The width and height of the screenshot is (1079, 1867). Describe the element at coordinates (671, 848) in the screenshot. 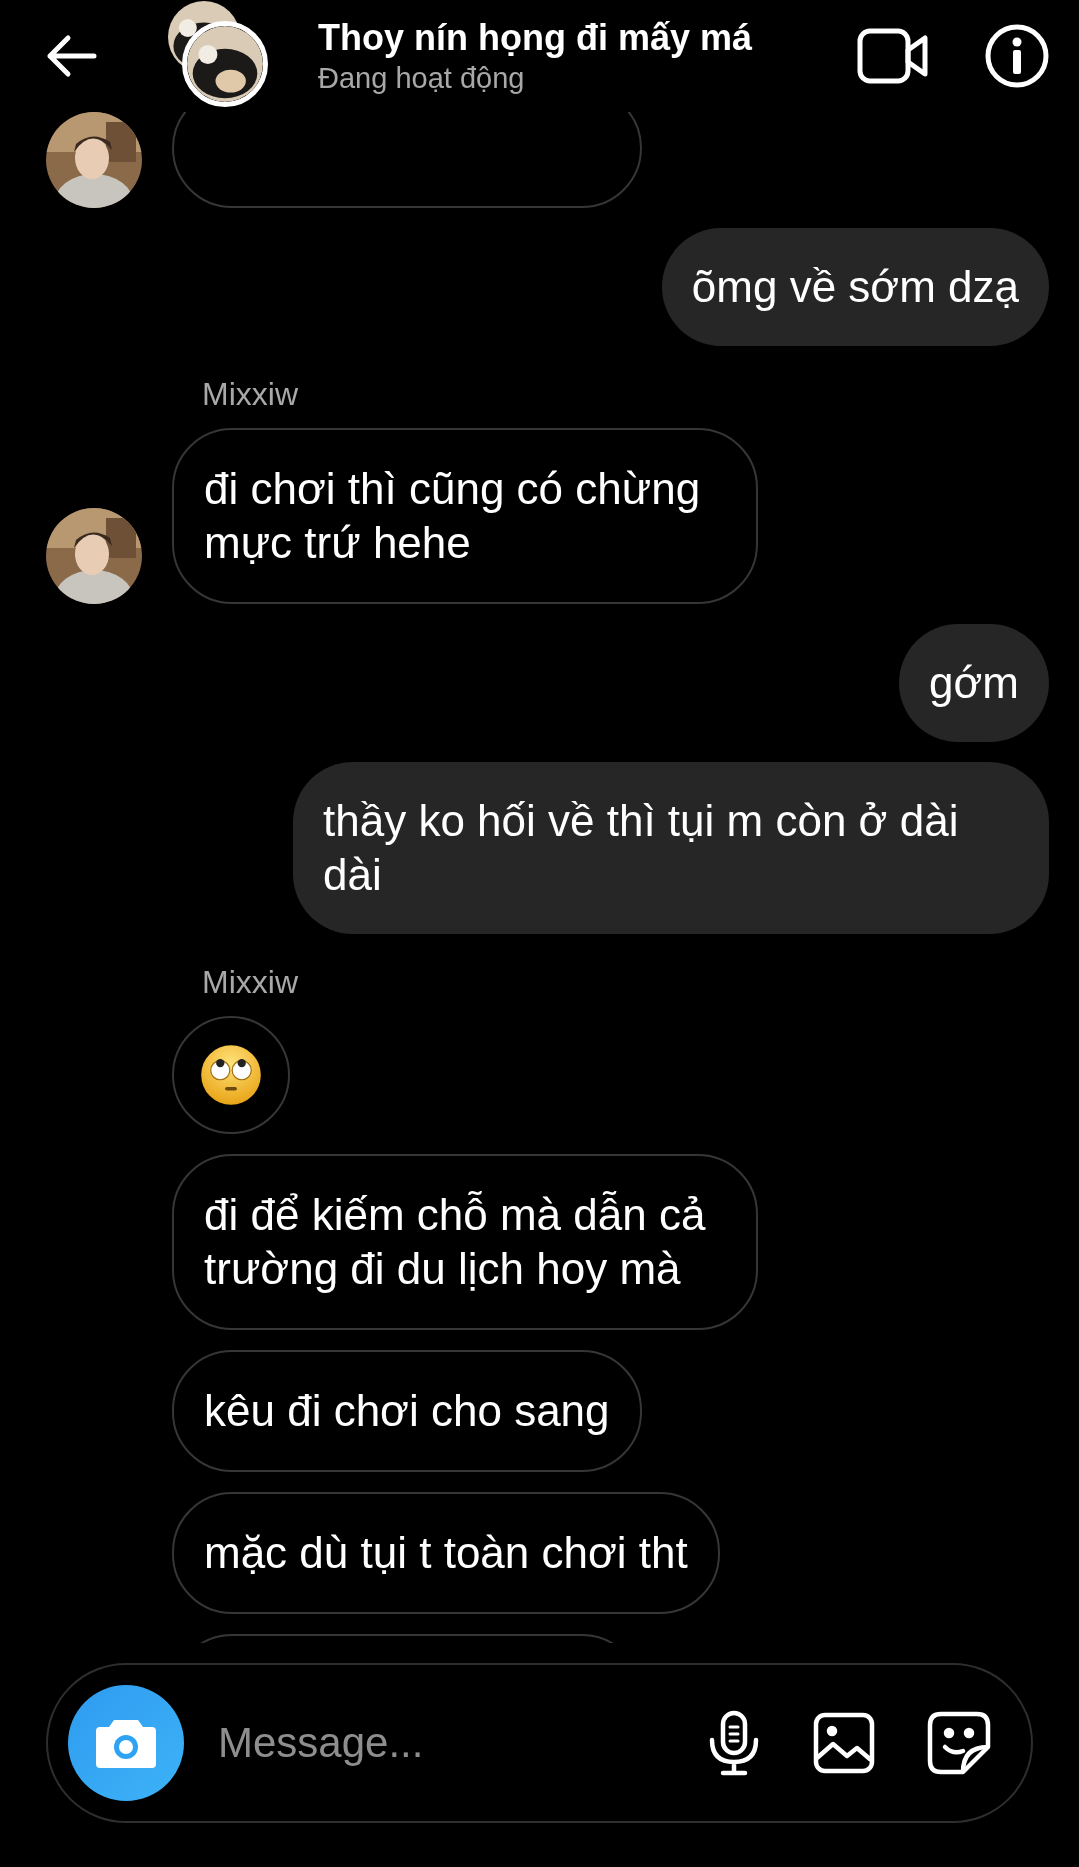

I see `message-bubble: thầy ko hối về thì tụi m còn ở dài dài` at that location.